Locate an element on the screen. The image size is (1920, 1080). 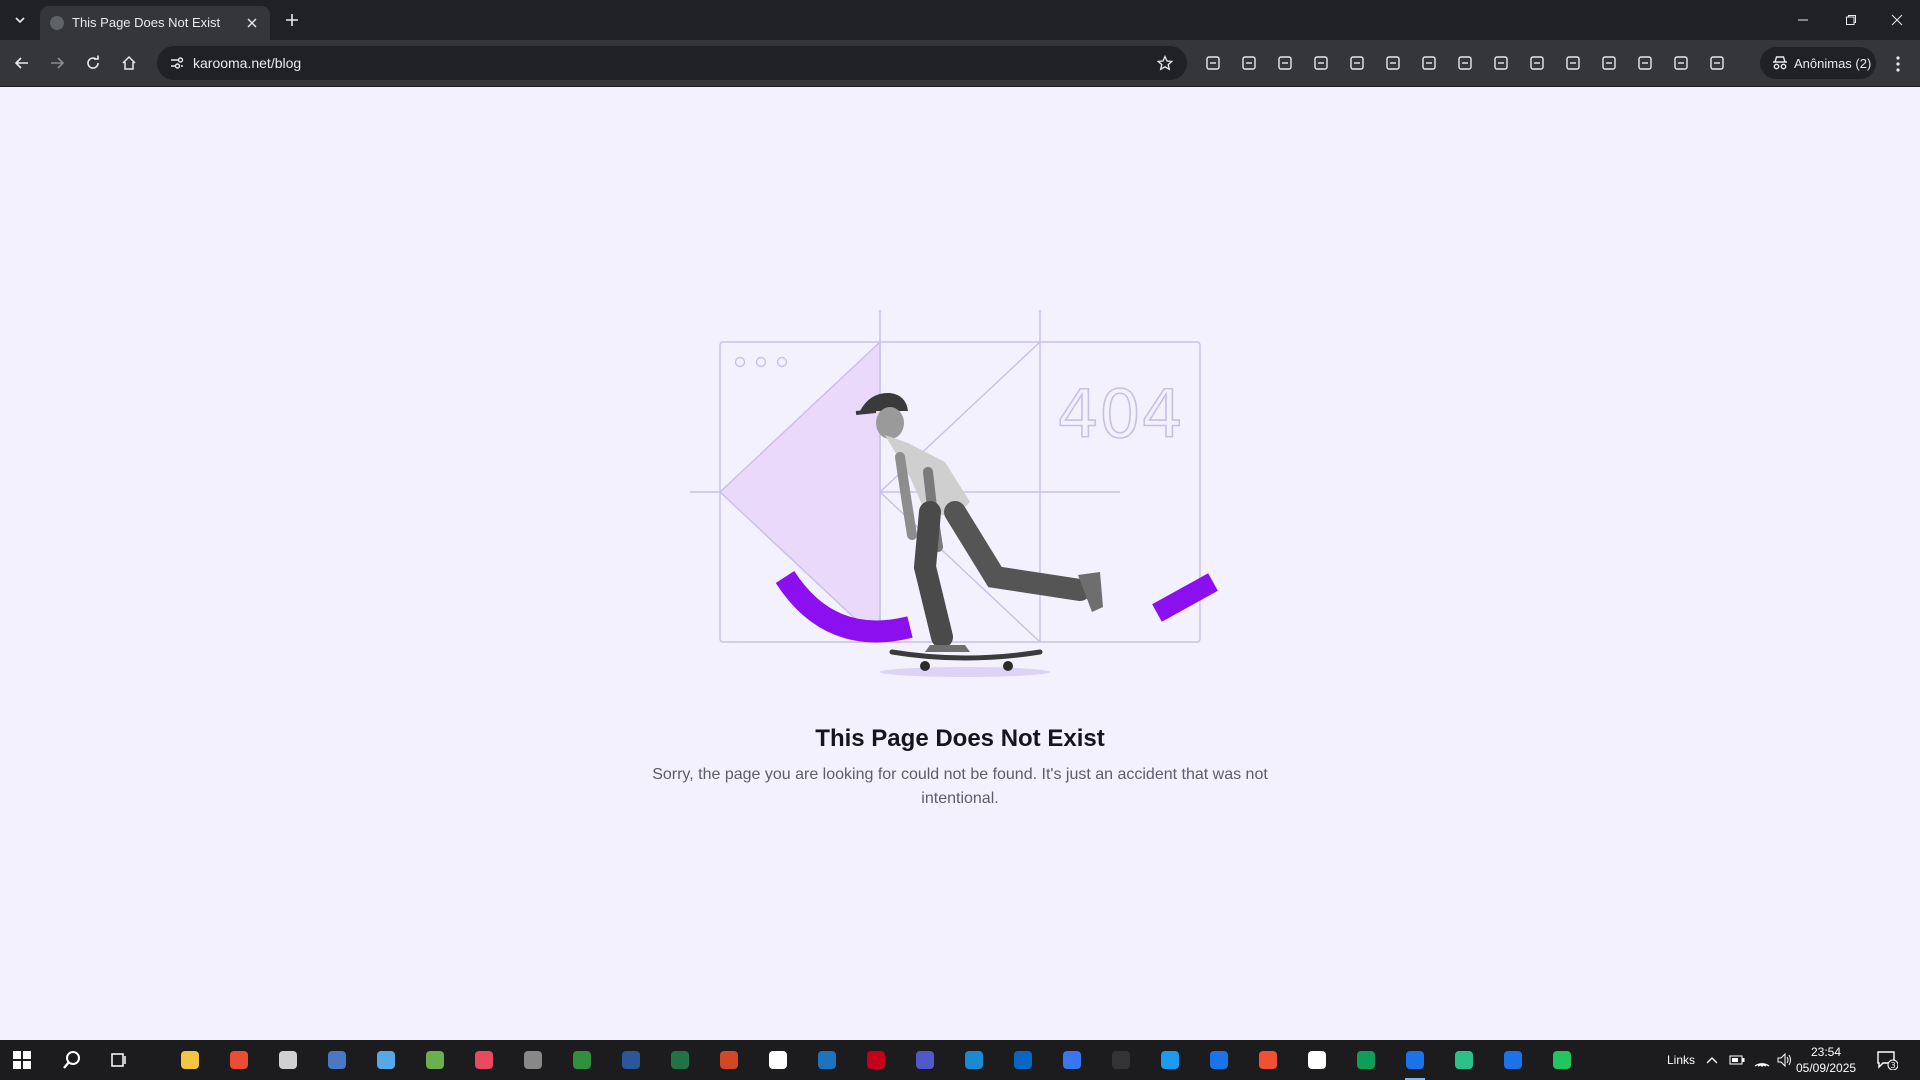
arrow-right-icon is located at coordinates (58, 63).